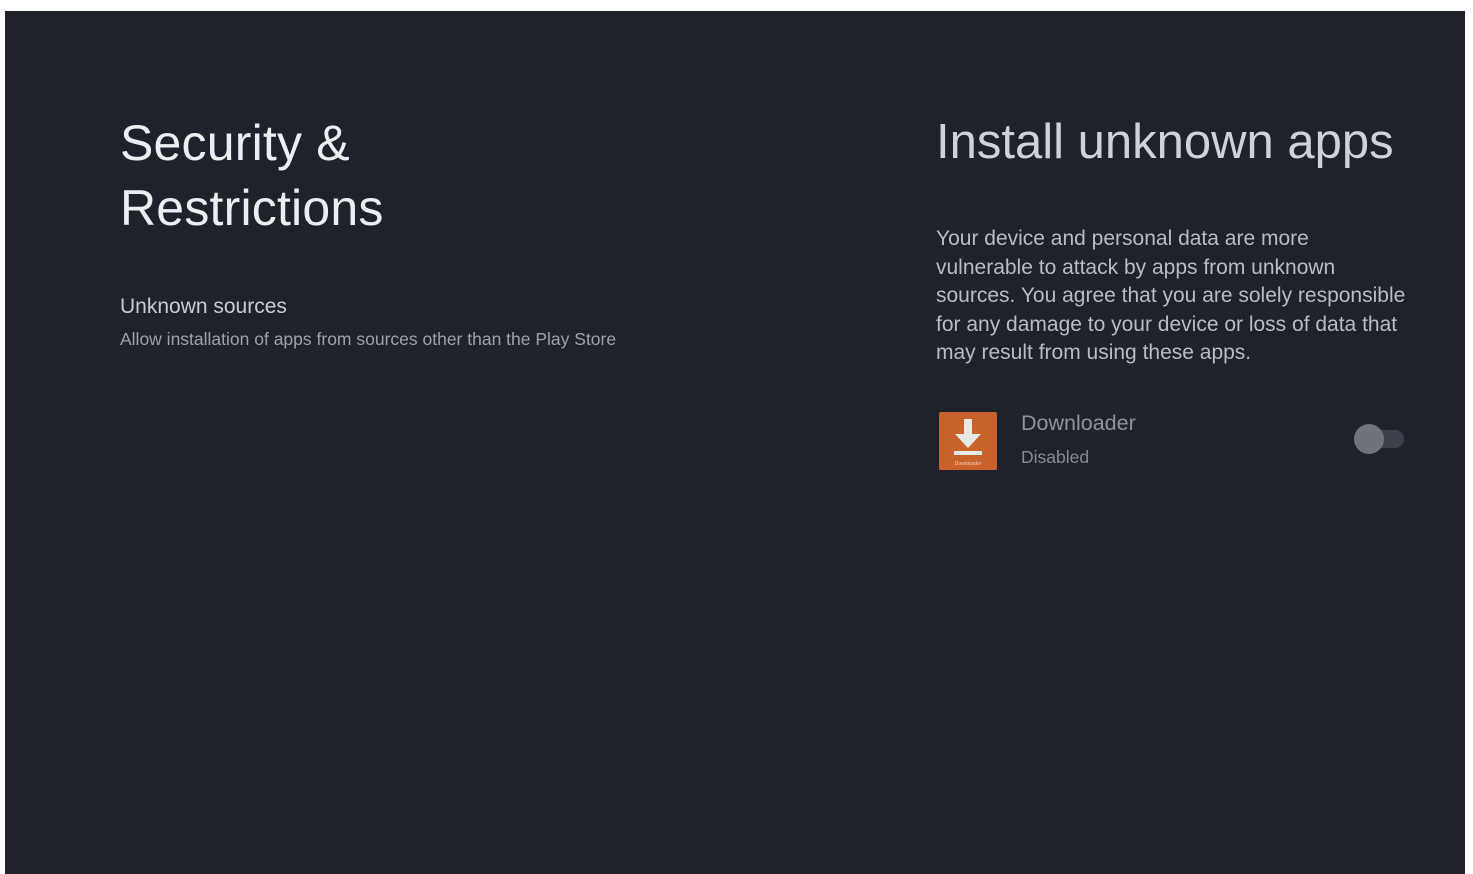  Describe the element at coordinates (1078, 422) in the screenshot. I see `app-name: Downloader` at that location.